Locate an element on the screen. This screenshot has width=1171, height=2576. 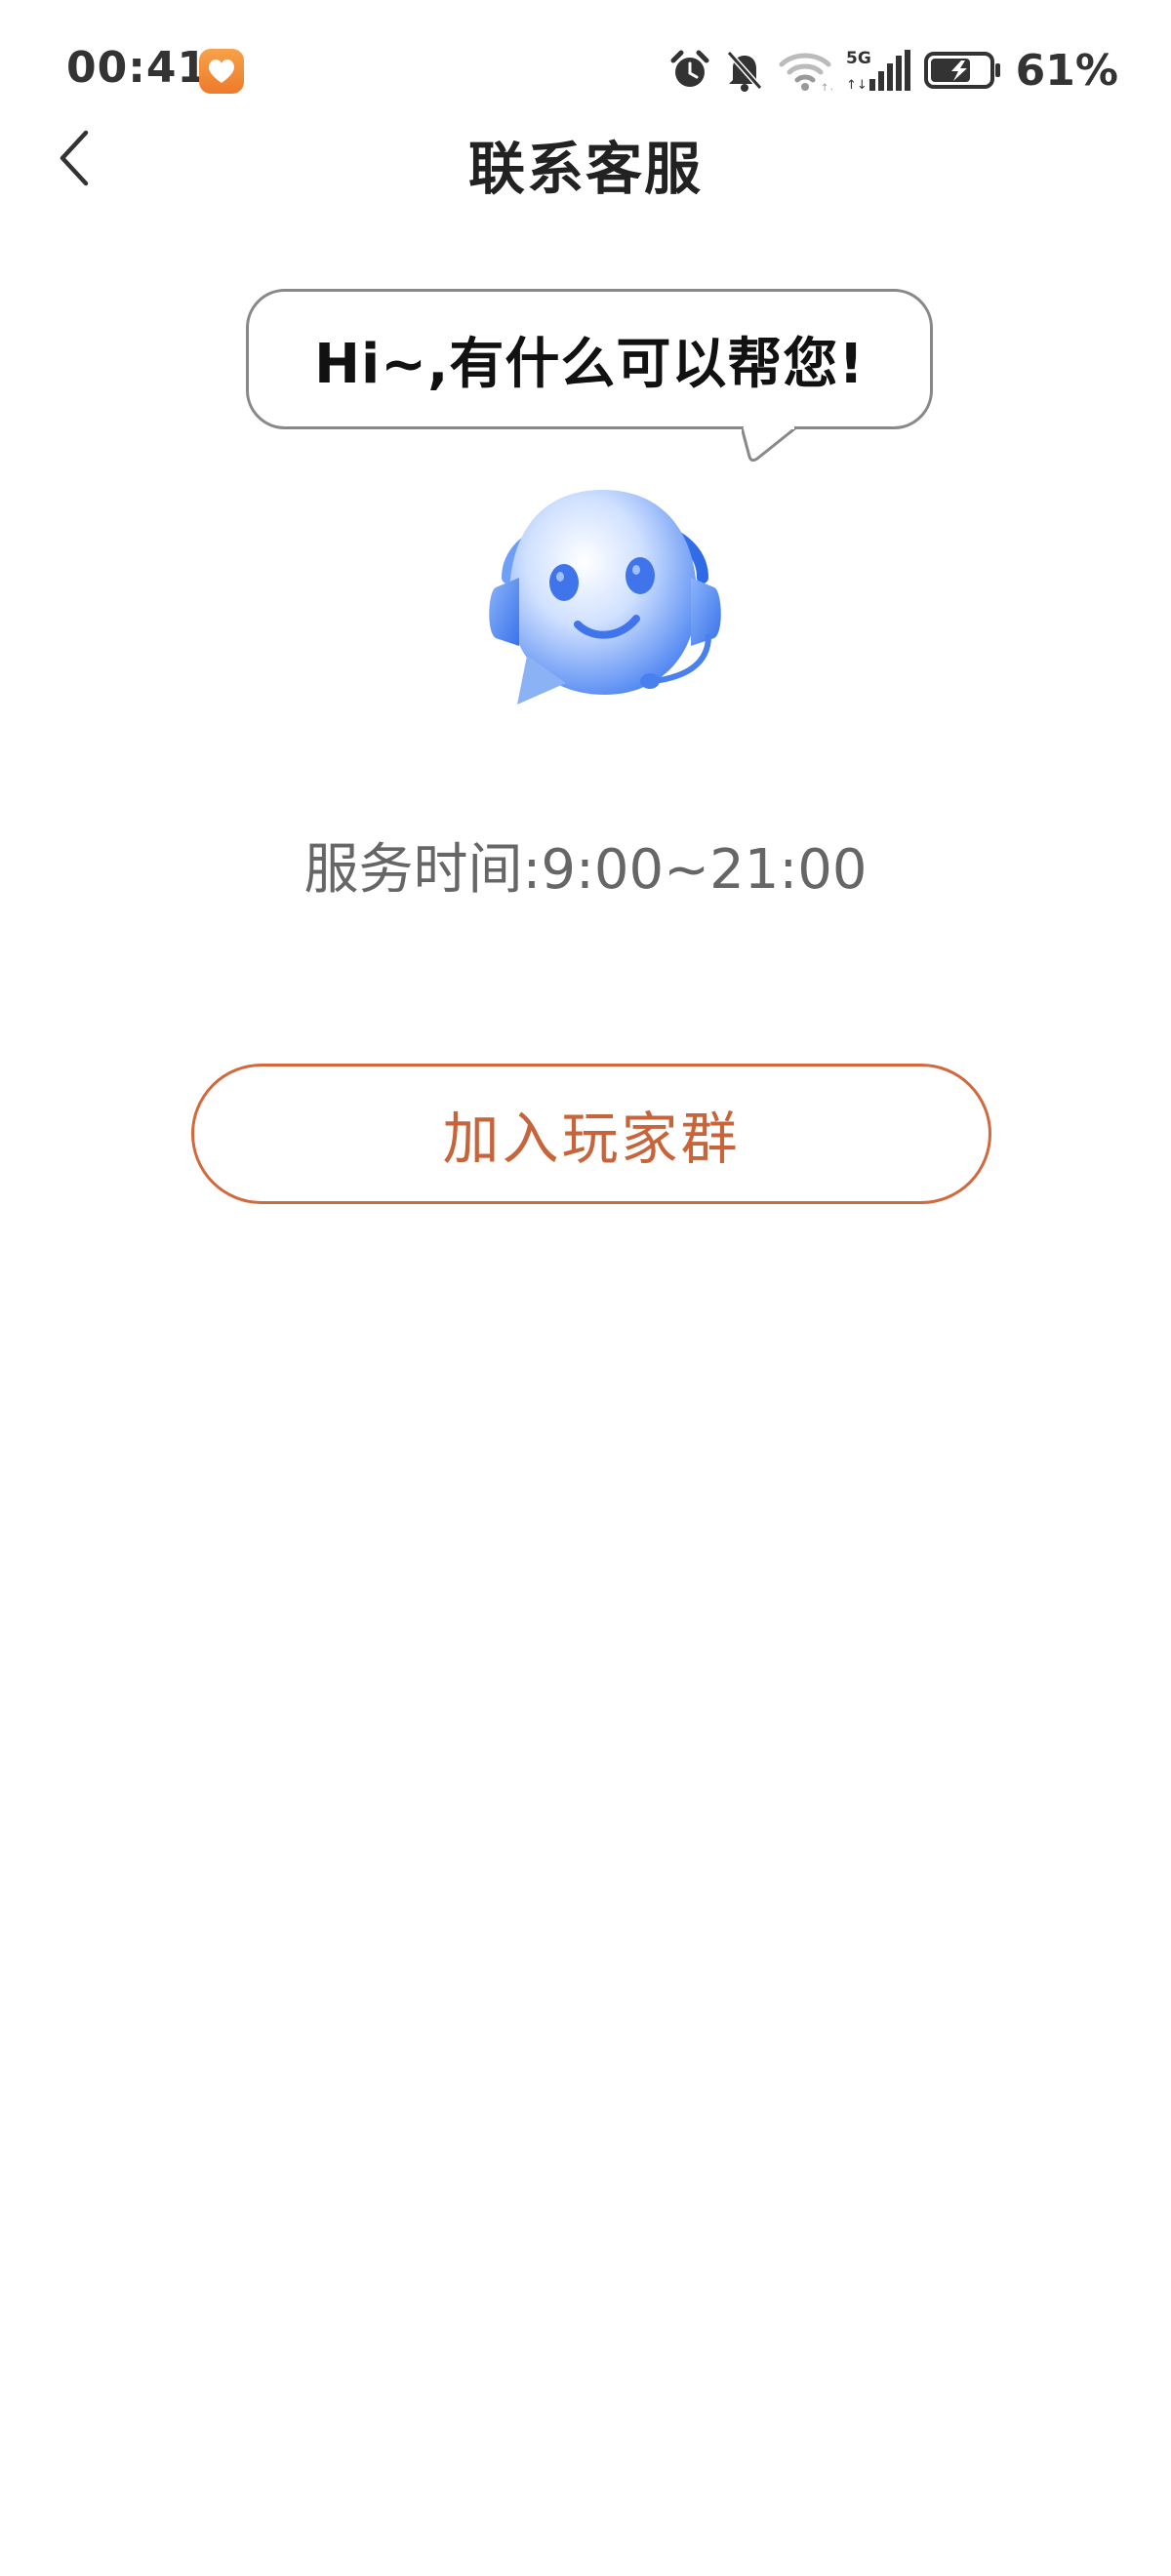
bell-muted-icon is located at coordinates (744, 70).